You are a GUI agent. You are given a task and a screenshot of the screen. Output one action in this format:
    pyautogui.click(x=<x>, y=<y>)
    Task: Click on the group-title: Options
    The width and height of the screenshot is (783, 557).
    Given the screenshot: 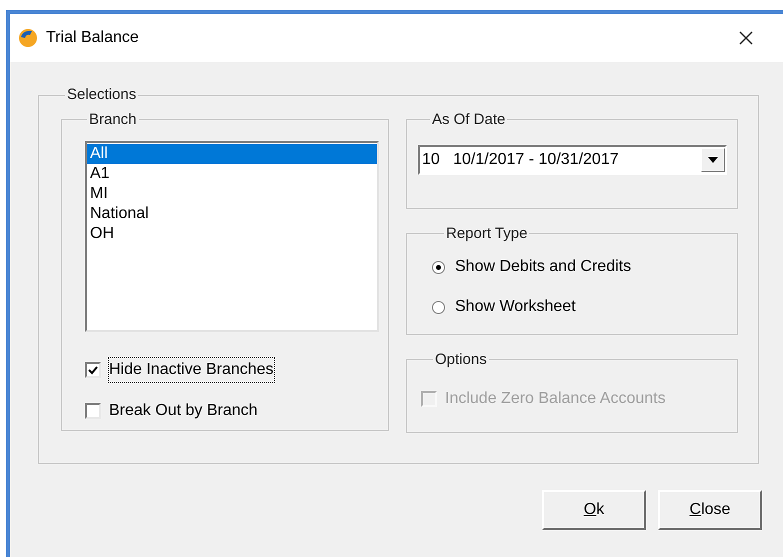 What is the action you would take?
    pyautogui.click(x=461, y=360)
    